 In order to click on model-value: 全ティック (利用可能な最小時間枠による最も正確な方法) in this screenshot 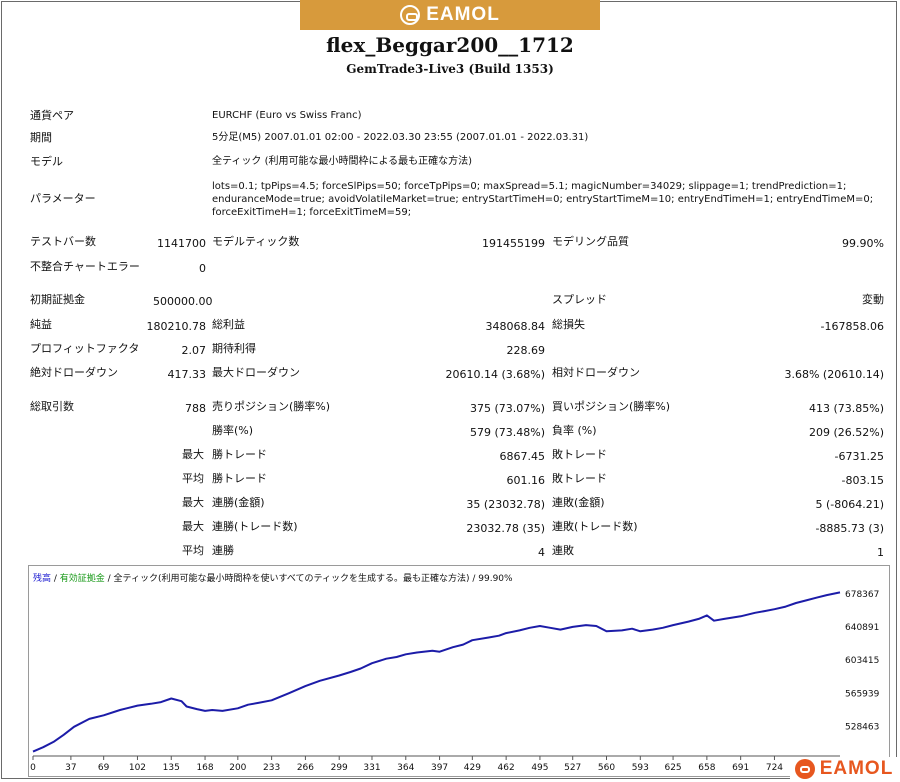, I will do `click(342, 161)`.